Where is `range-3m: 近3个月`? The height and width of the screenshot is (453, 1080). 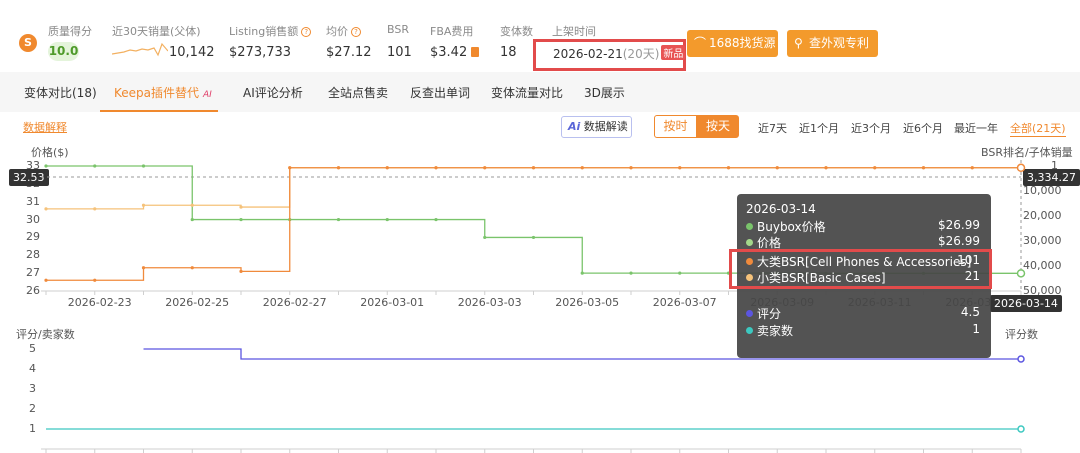
range-3m: 近3个月 is located at coordinates (871, 128).